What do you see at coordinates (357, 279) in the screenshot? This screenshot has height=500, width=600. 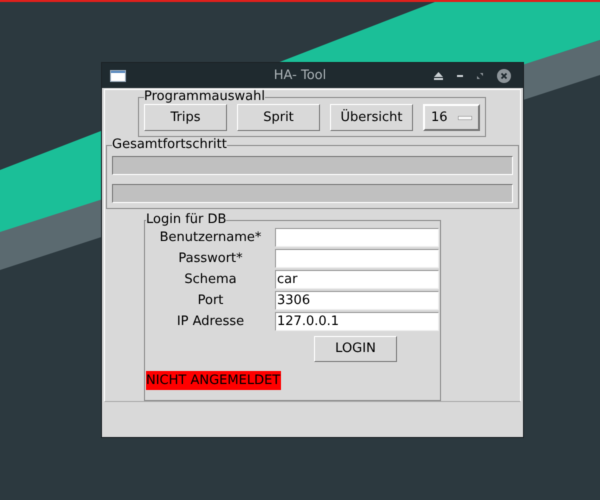 I see `input-field: car` at bounding box center [357, 279].